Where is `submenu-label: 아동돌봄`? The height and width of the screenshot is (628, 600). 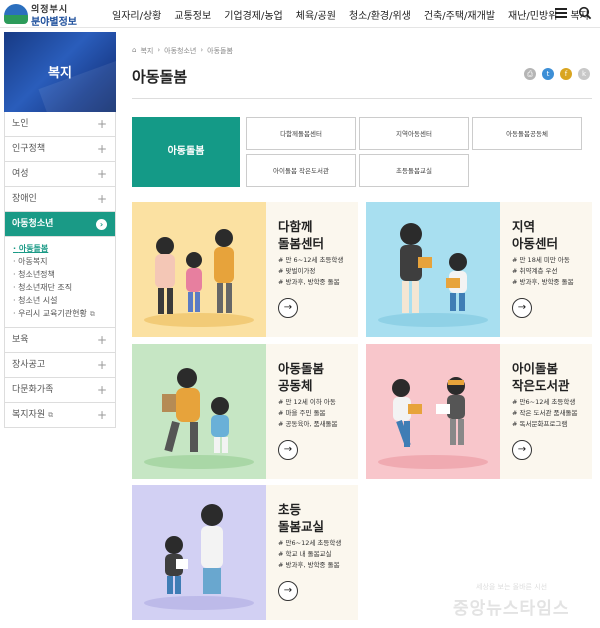
submenu-label: 아동돌봄 is located at coordinates (33, 248).